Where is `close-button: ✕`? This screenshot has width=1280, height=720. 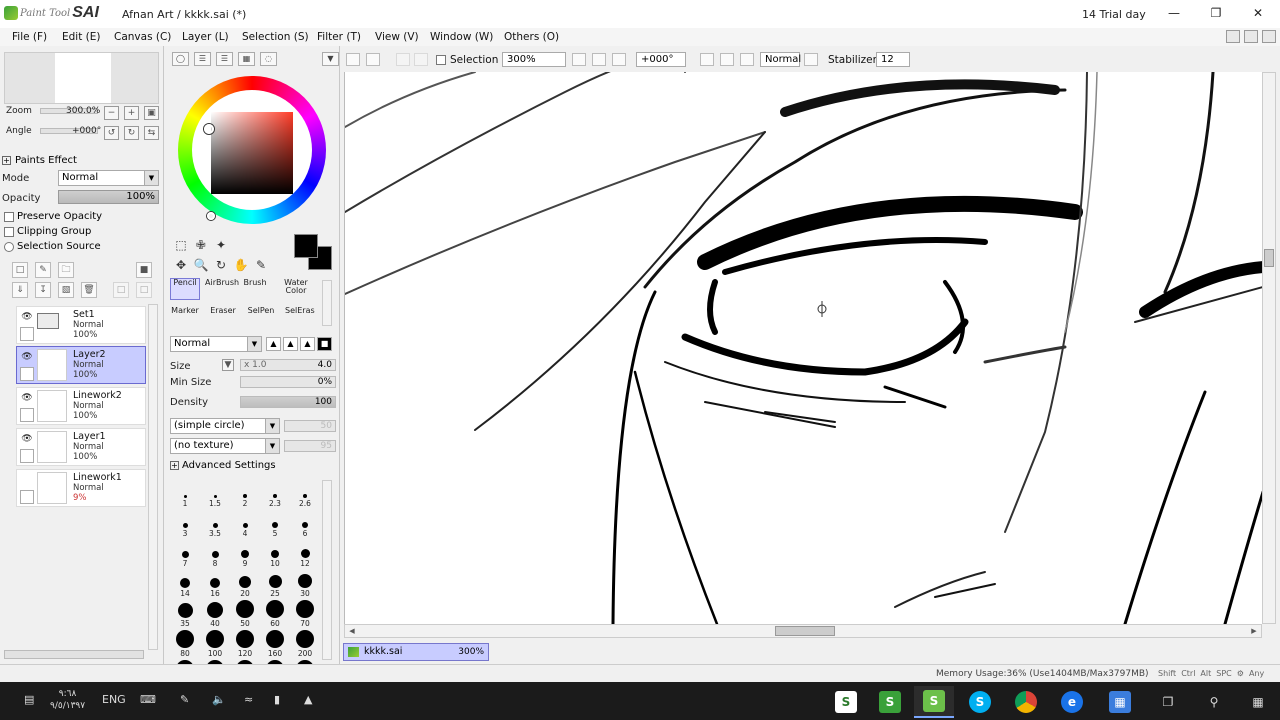
close-button: ✕ is located at coordinates (1258, 13).